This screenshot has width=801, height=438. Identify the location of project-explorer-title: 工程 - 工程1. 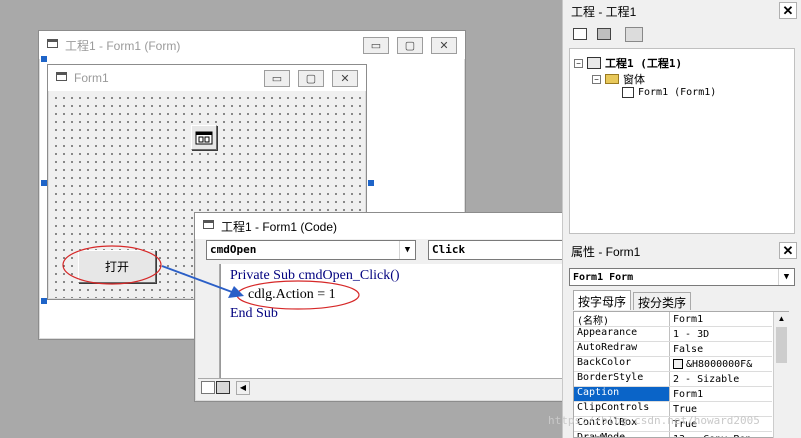
(682, 11).